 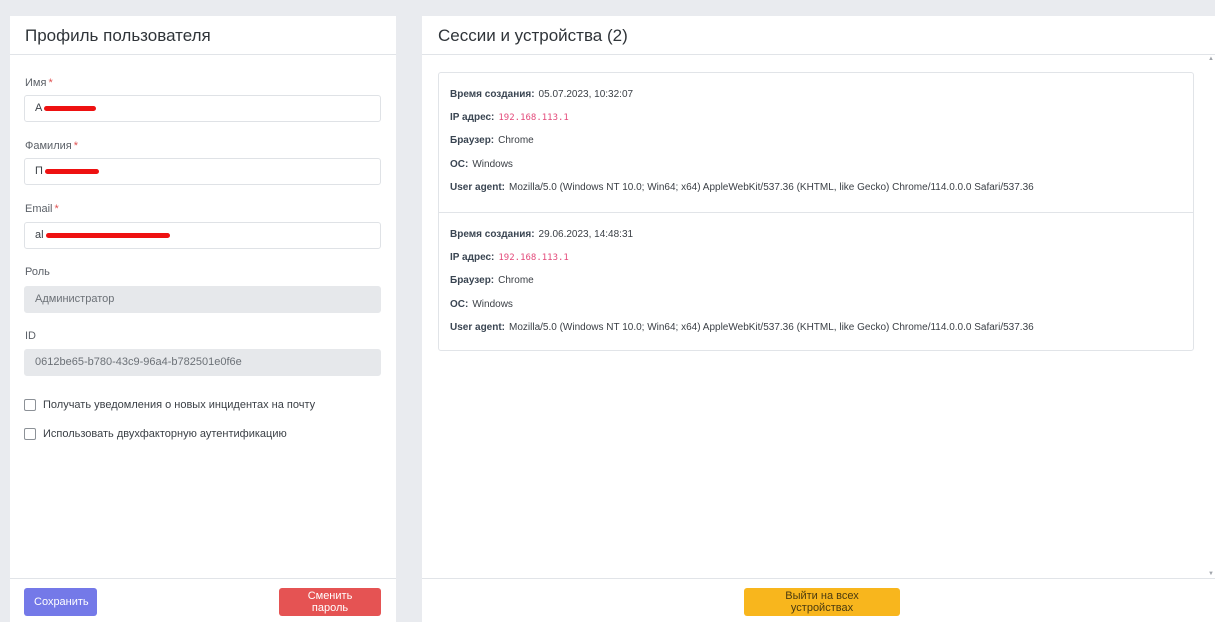 I want to click on session-created-row: Время создания: 05.07.2023, 10:32:07, so click(x=542, y=94).